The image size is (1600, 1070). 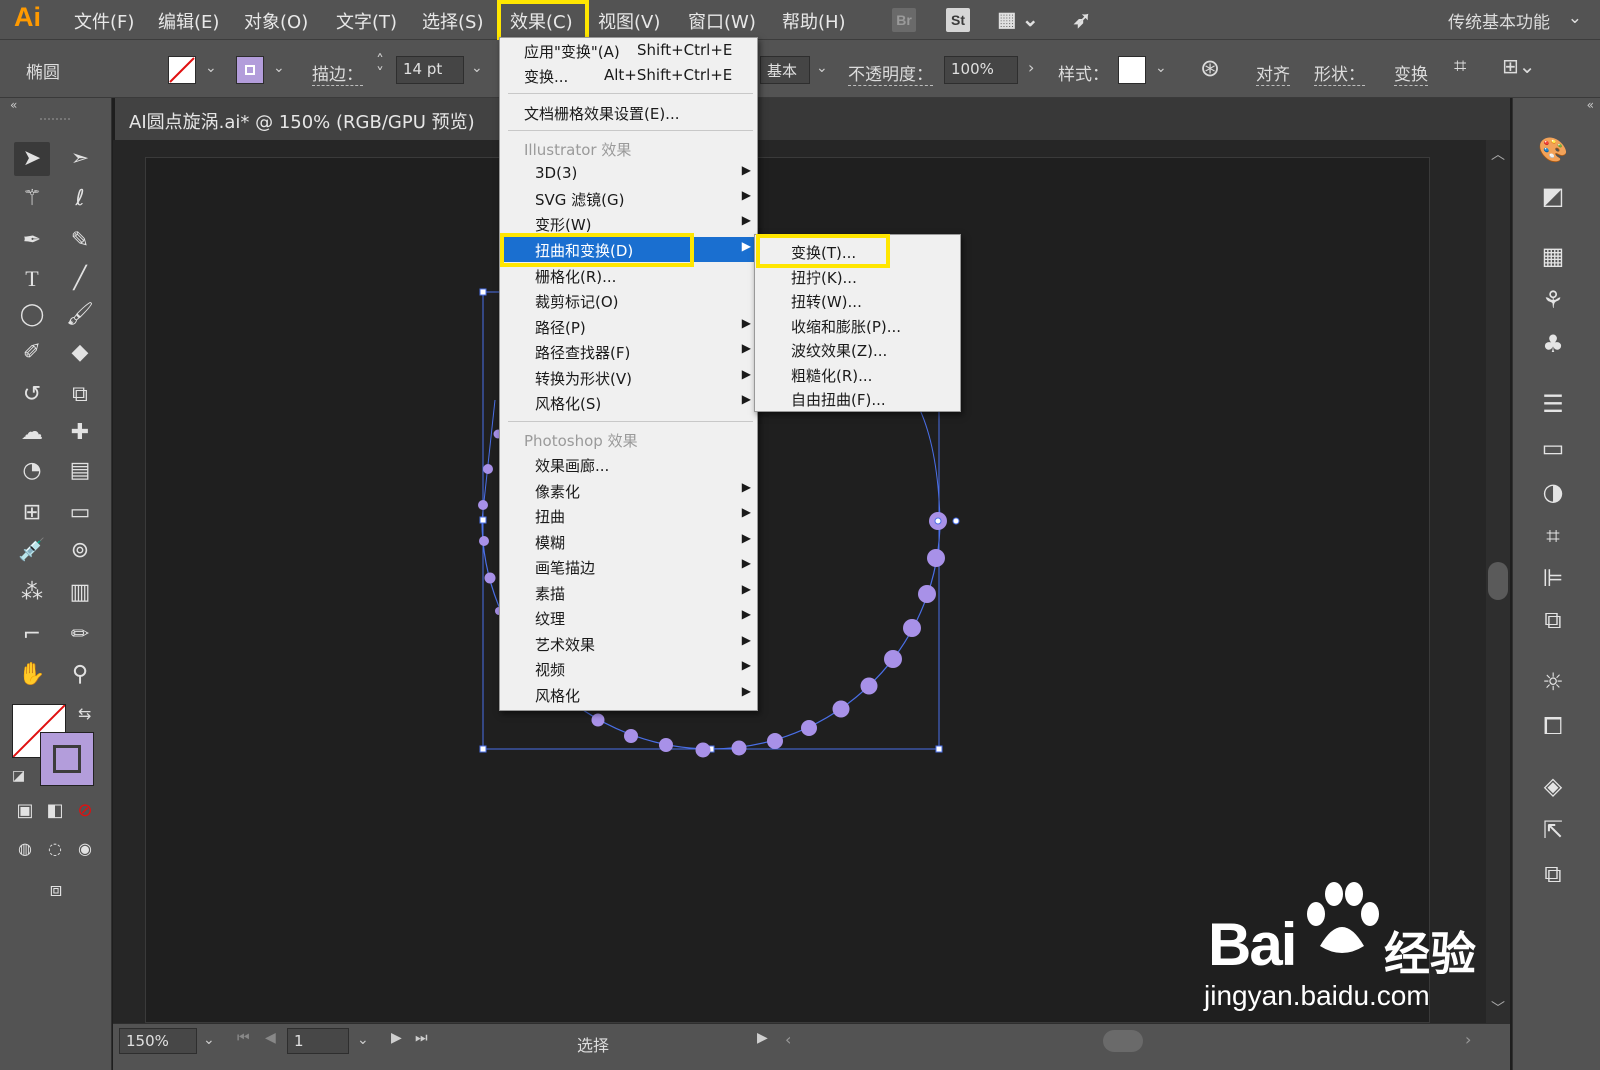 I want to click on graphic-styles-icon: ⧠, so click(x=1553, y=726).